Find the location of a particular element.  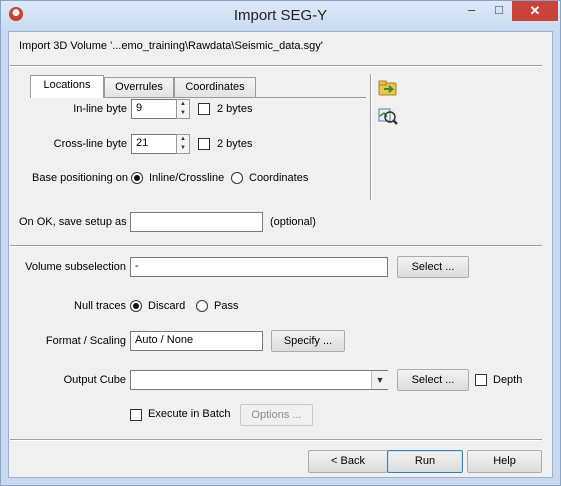

run-button: Run is located at coordinates (425, 461).